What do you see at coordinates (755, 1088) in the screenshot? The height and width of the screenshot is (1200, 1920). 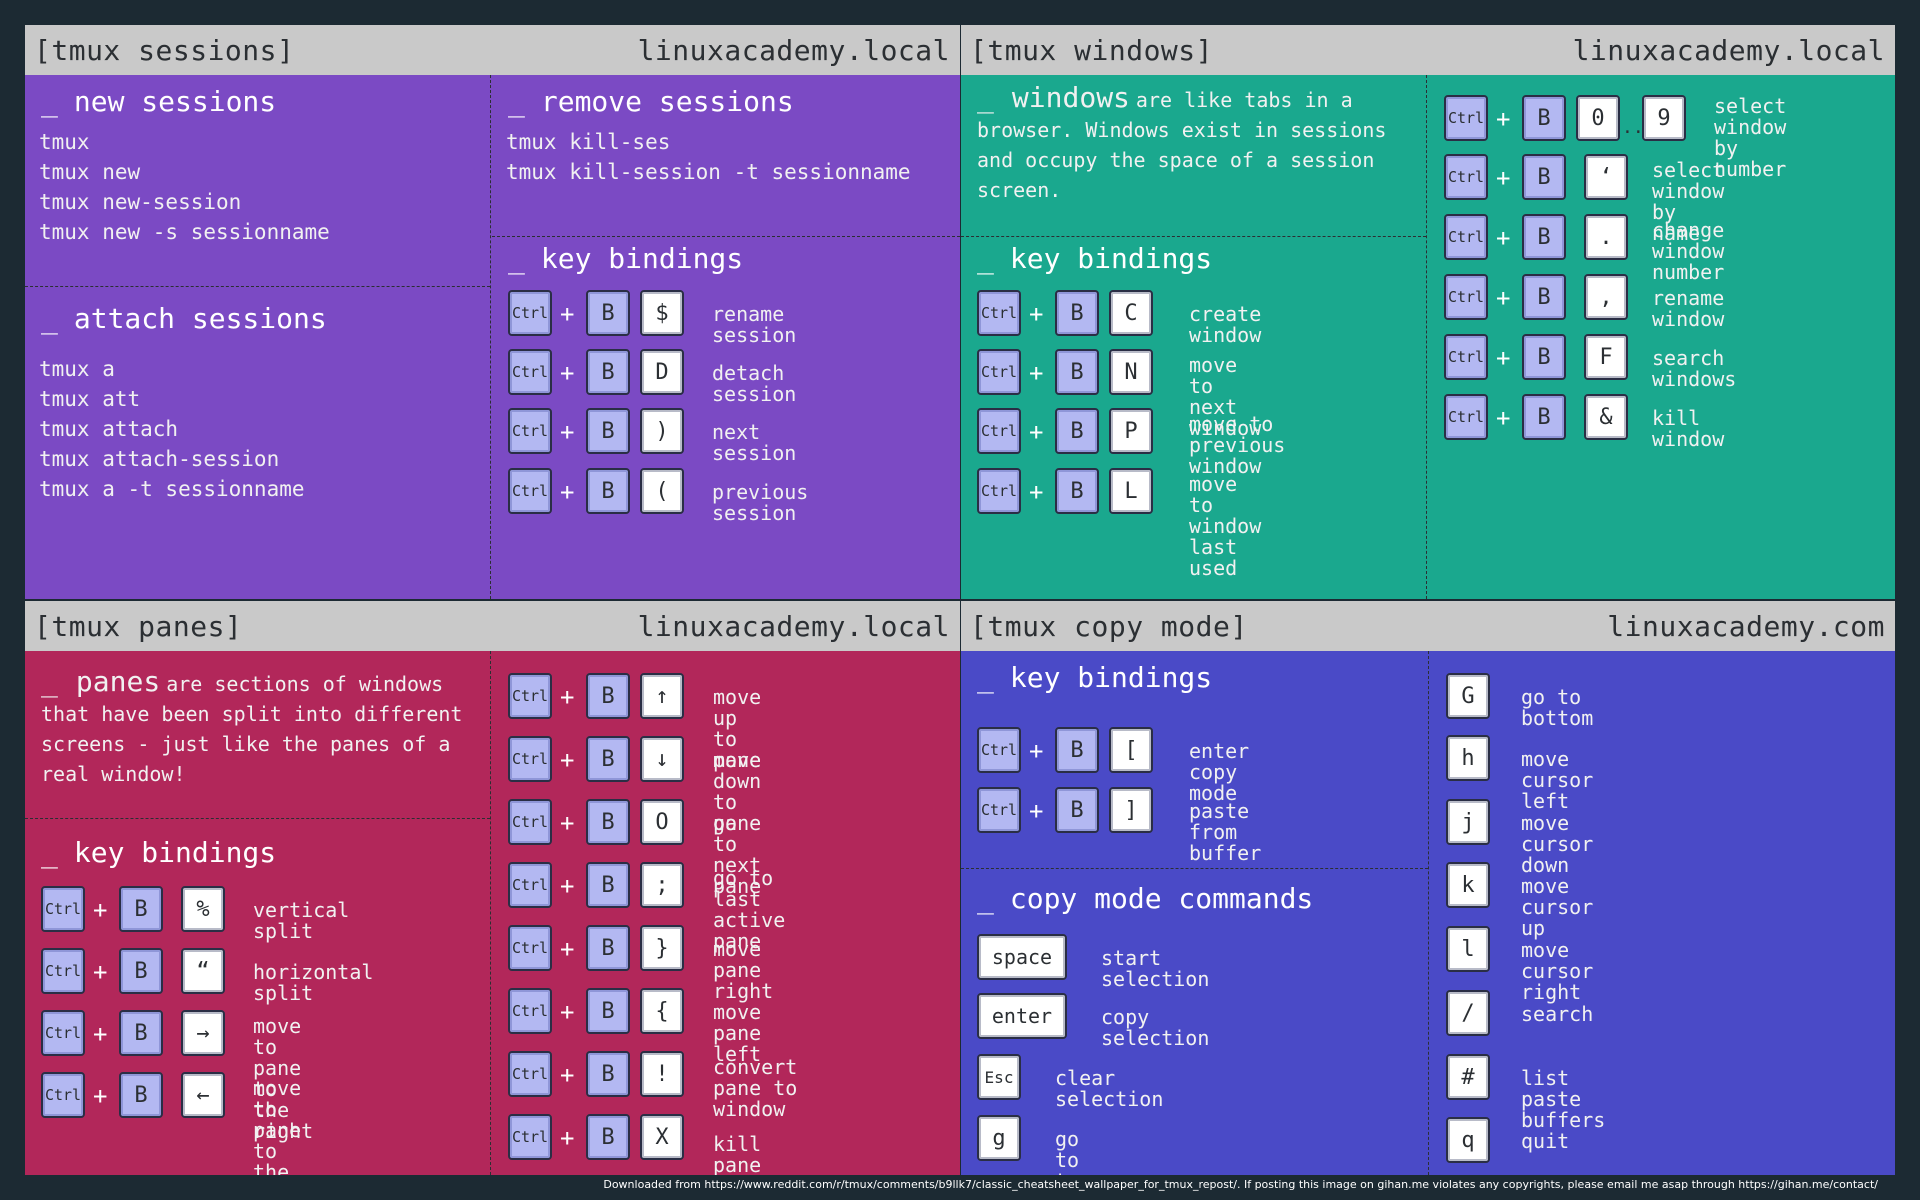 I see `binding-desc: convert pane to window` at bounding box center [755, 1088].